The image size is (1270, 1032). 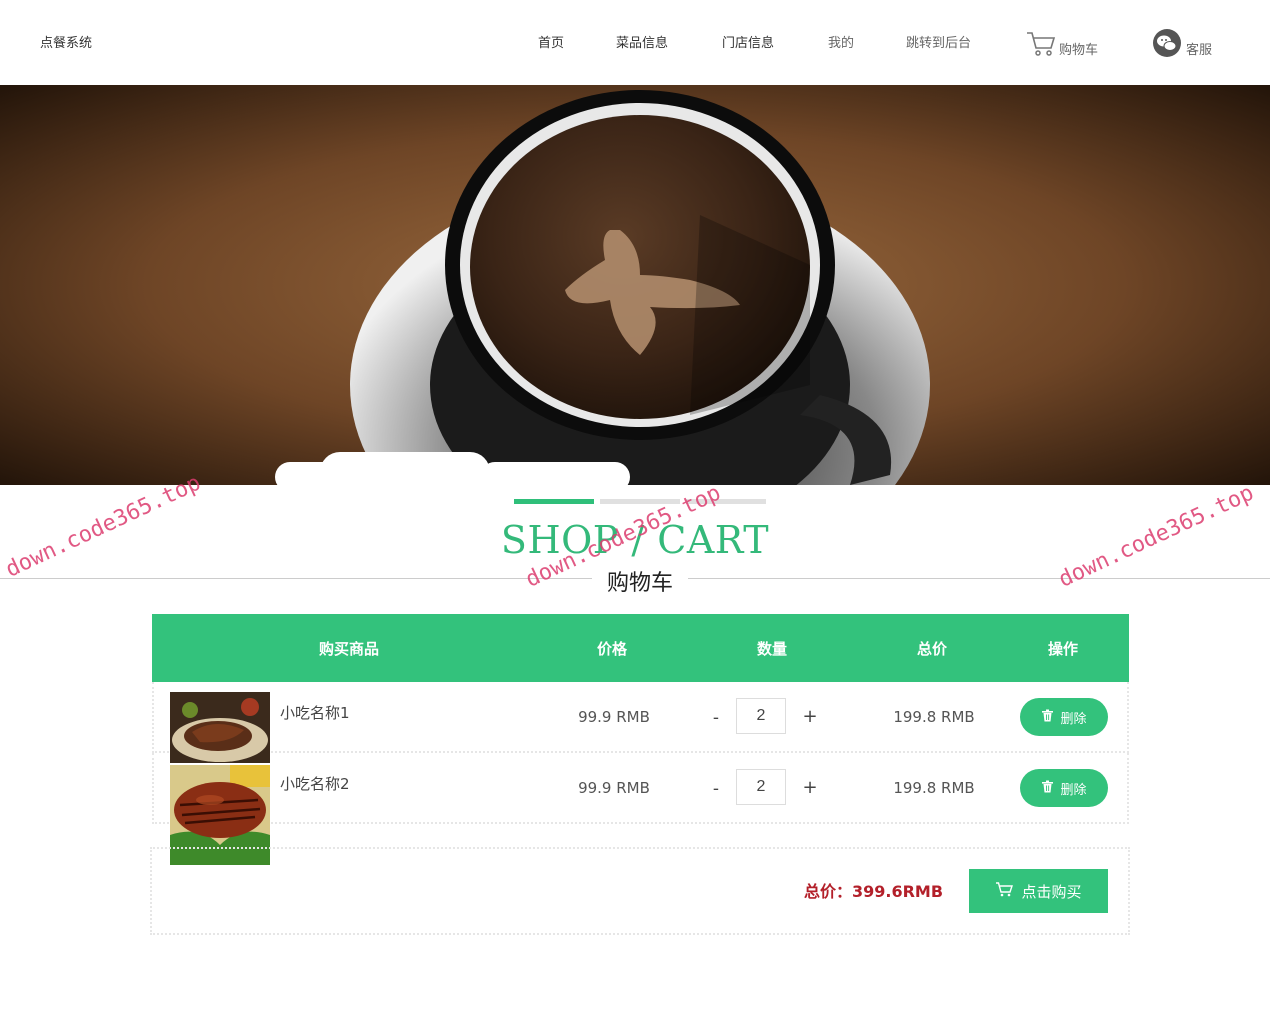 I want to click on nav-cart-label: 购物车, so click(x=1079, y=50).